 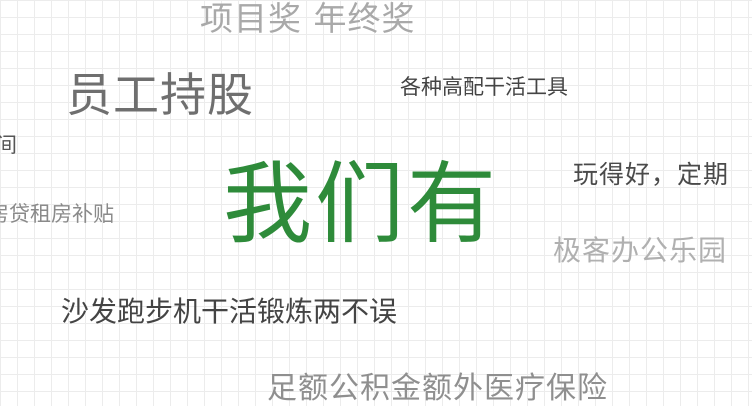 What do you see at coordinates (437, 388) in the screenshot?
I see `phrase-insurance: 足额公积金额外医疗保险` at bounding box center [437, 388].